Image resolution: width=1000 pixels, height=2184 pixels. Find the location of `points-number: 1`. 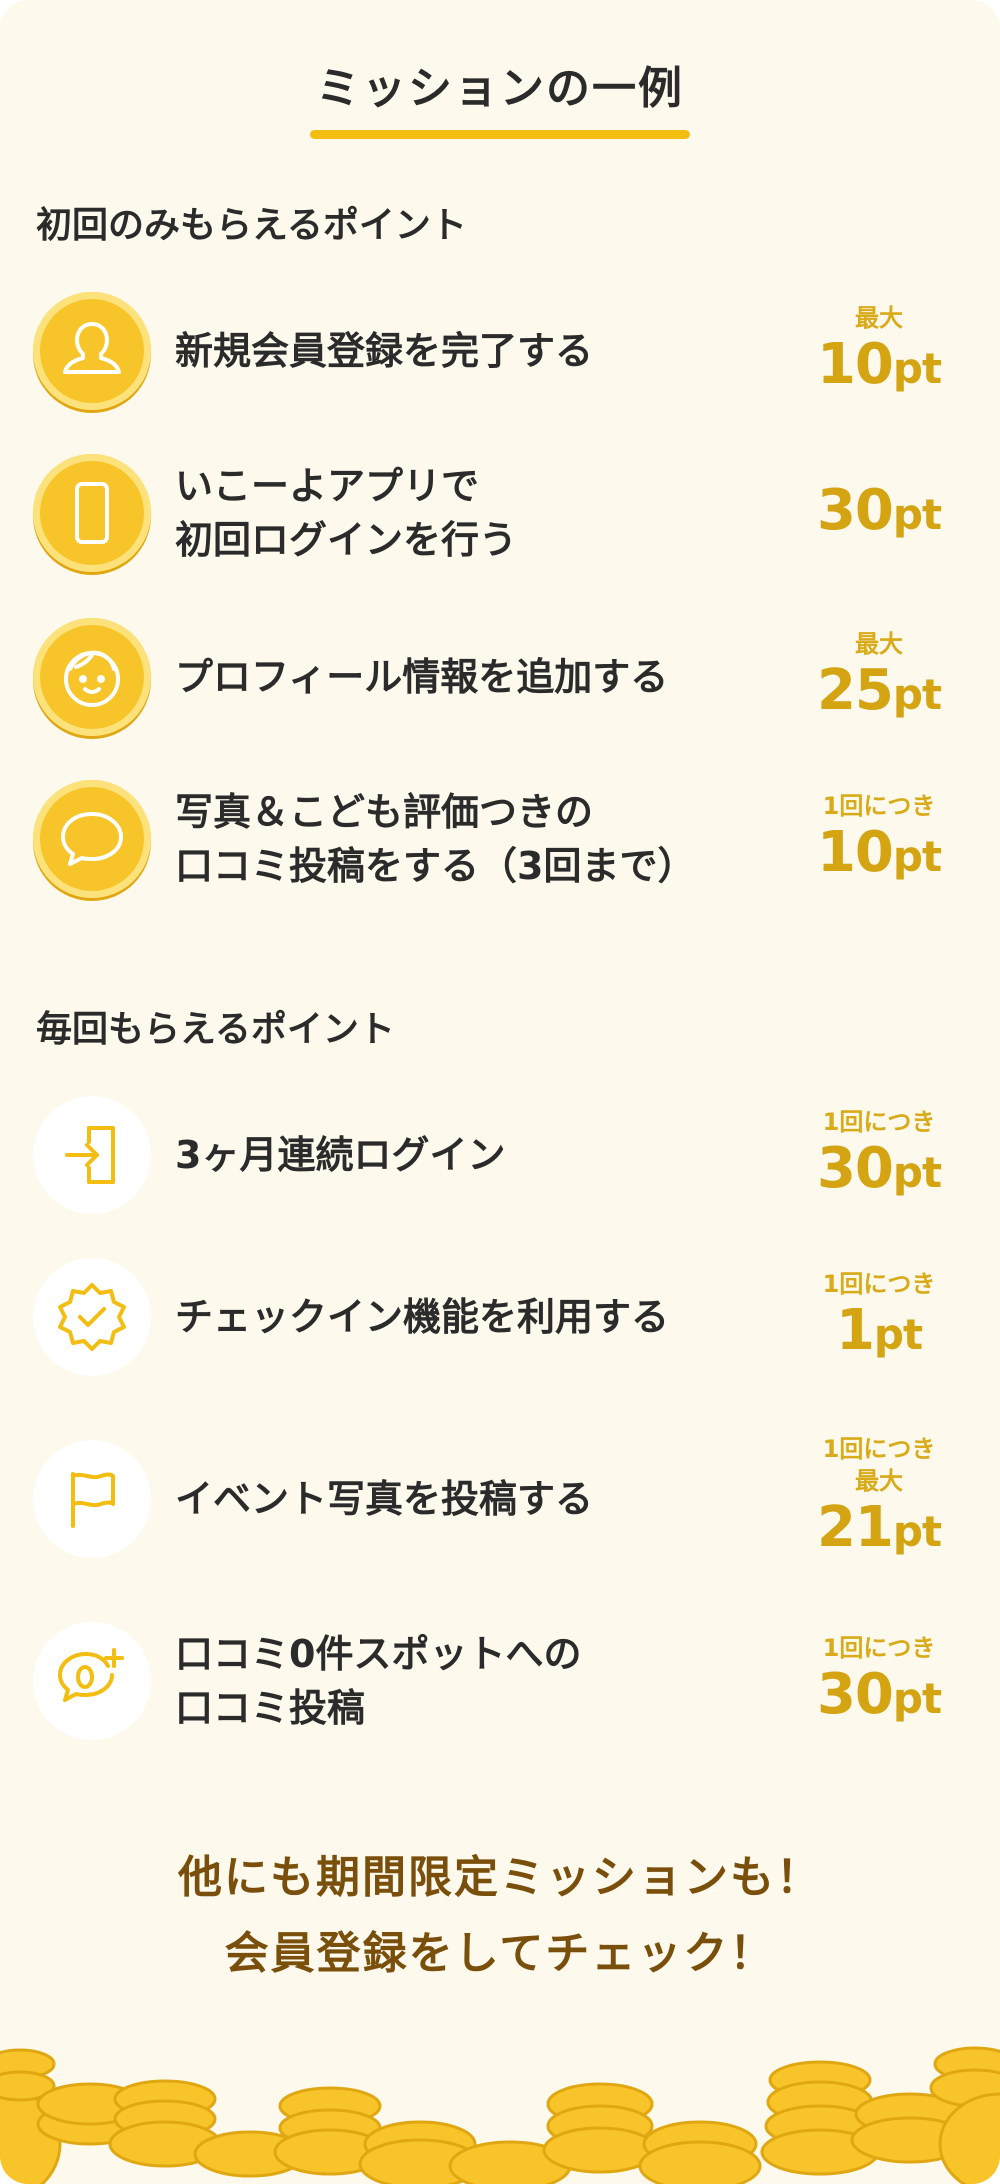

points-number: 1 is located at coordinates (855, 1330).